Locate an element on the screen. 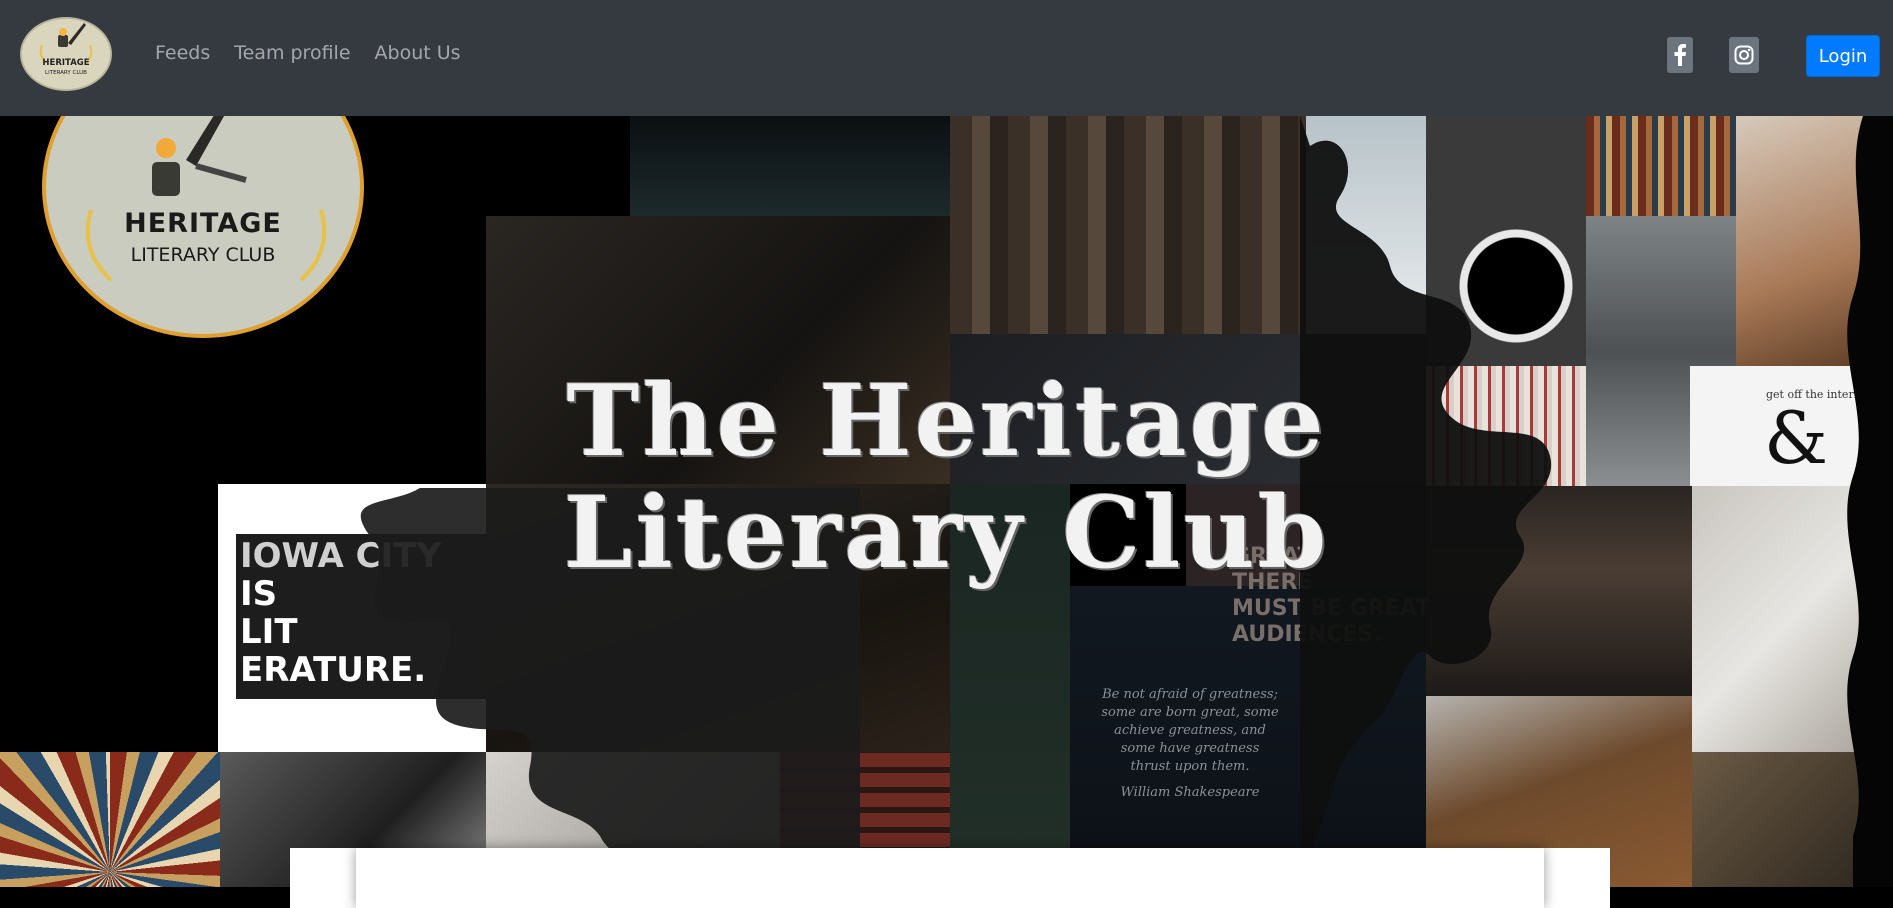  svg-text: LITERARY CLUB is located at coordinates (66, 73).